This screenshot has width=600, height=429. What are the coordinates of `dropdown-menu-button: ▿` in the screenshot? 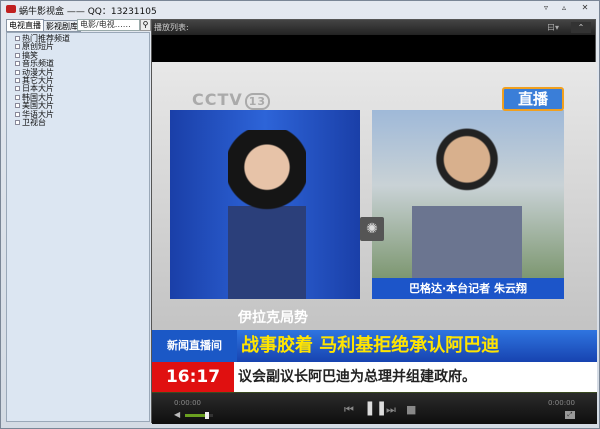 It's located at (546, 7).